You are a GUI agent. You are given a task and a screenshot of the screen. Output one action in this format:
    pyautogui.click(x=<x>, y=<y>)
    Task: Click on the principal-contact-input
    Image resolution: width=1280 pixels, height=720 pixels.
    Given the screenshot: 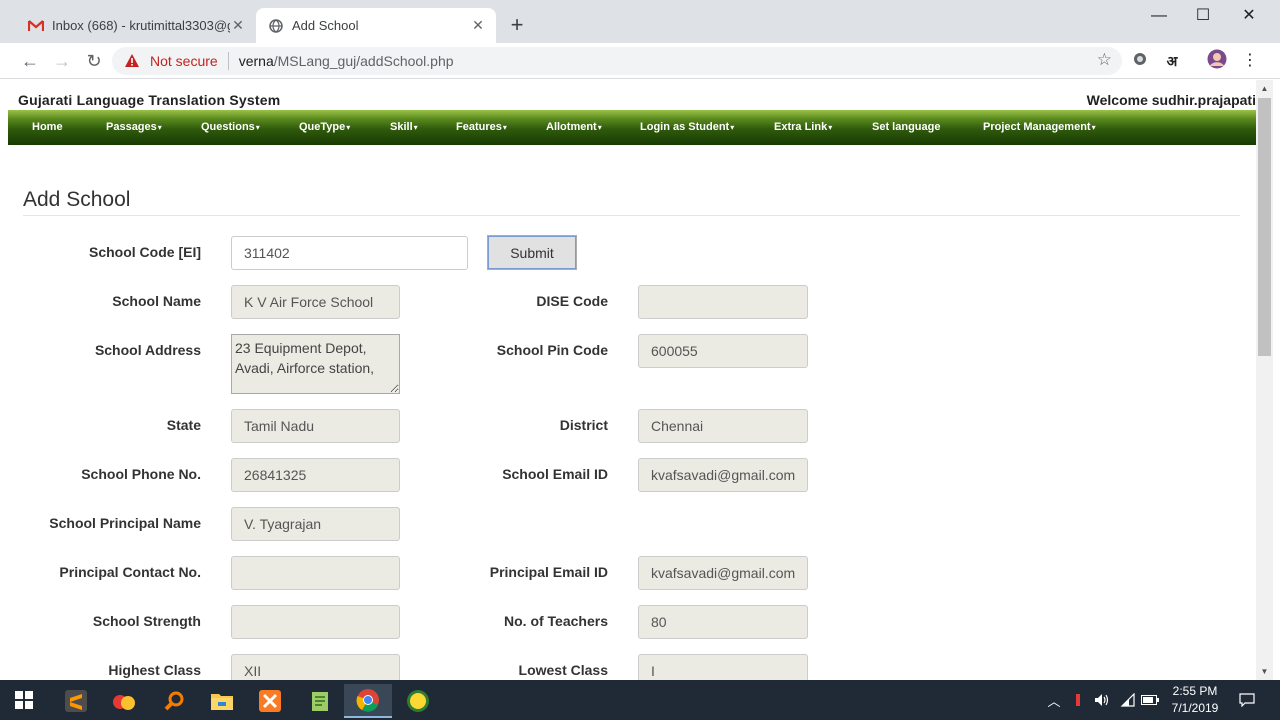 What is the action you would take?
    pyautogui.click(x=315, y=573)
    